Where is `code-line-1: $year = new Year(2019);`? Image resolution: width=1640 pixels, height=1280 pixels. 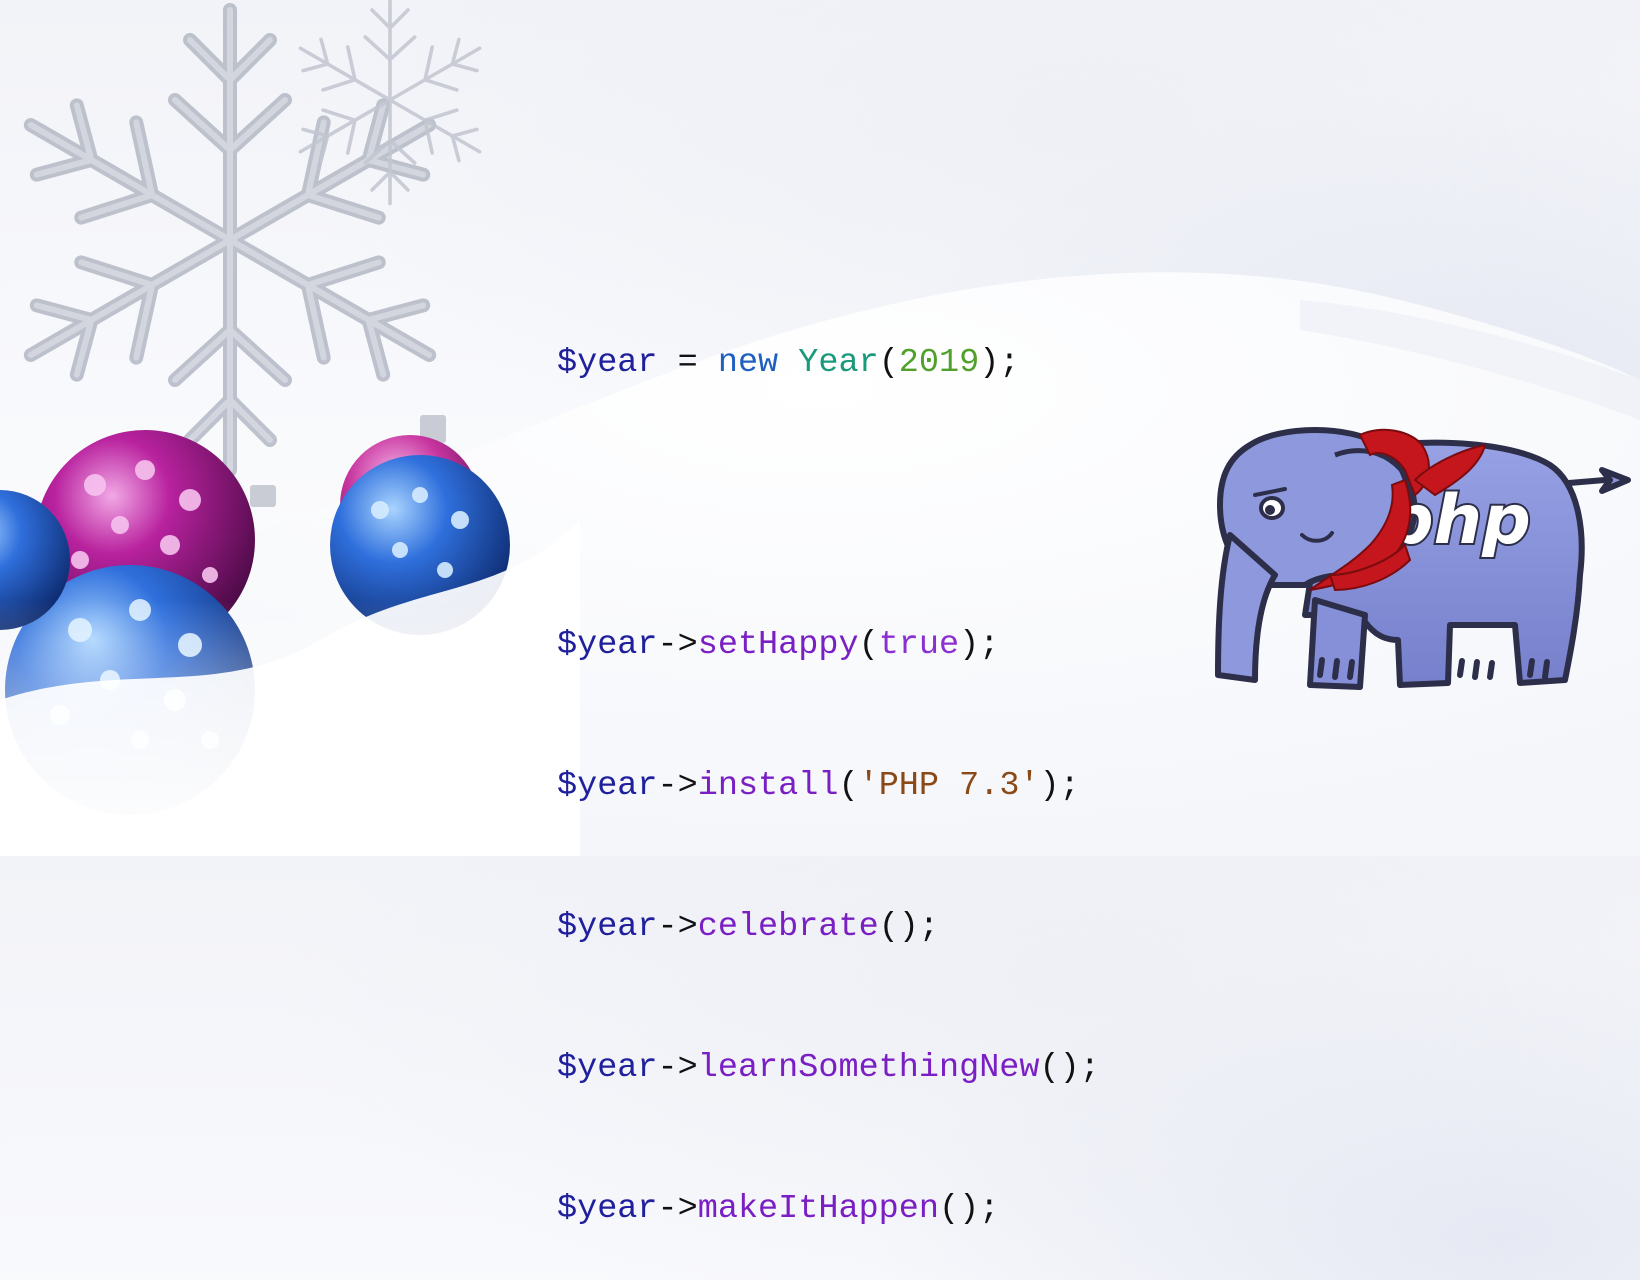 code-line-1: $year = new Year(2019); is located at coordinates (828, 363).